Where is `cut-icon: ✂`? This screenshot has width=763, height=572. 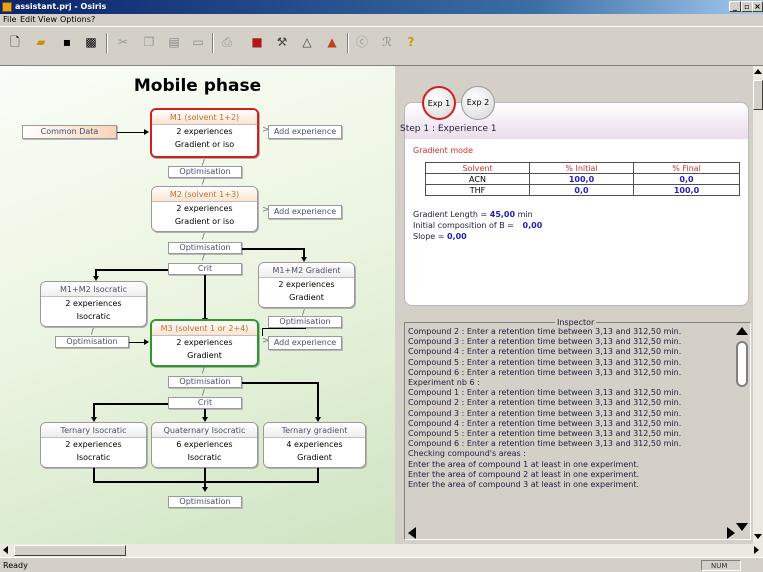
cut-icon: ✂ is located at coordinates (123, 42).